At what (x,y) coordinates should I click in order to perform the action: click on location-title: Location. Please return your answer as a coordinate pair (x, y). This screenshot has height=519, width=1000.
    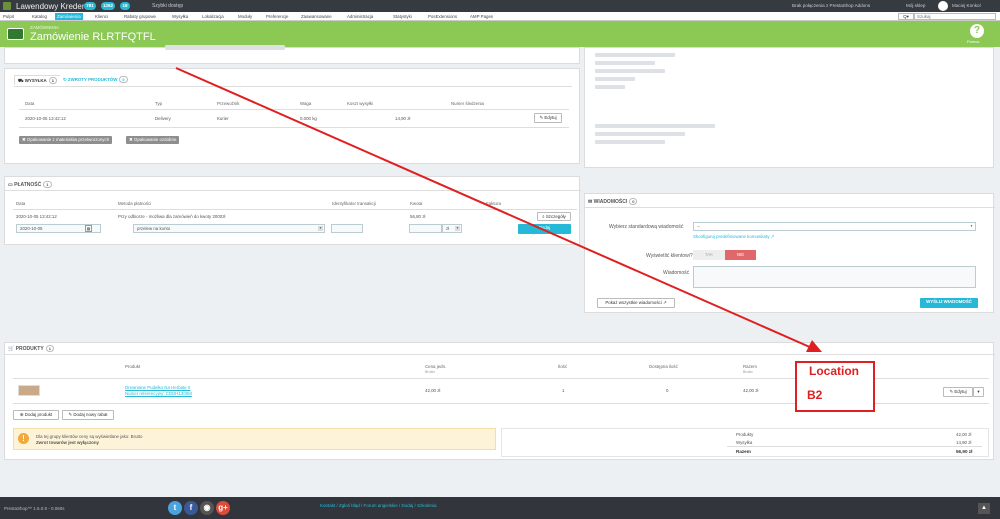
    Looking at the image, I should click on (834, 371).